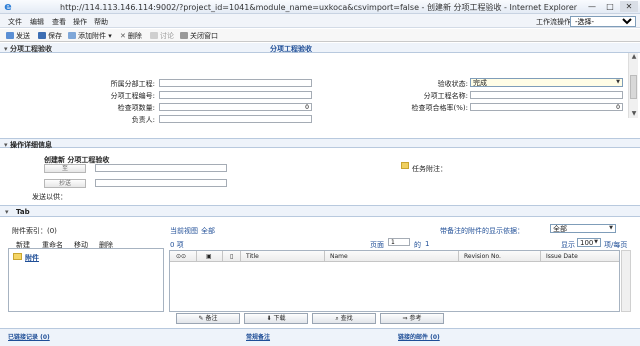 The height and width of the screenshot is (346, 640). I want to click on form-section-label: ▾ 分项工程验收, so click(28, 49).